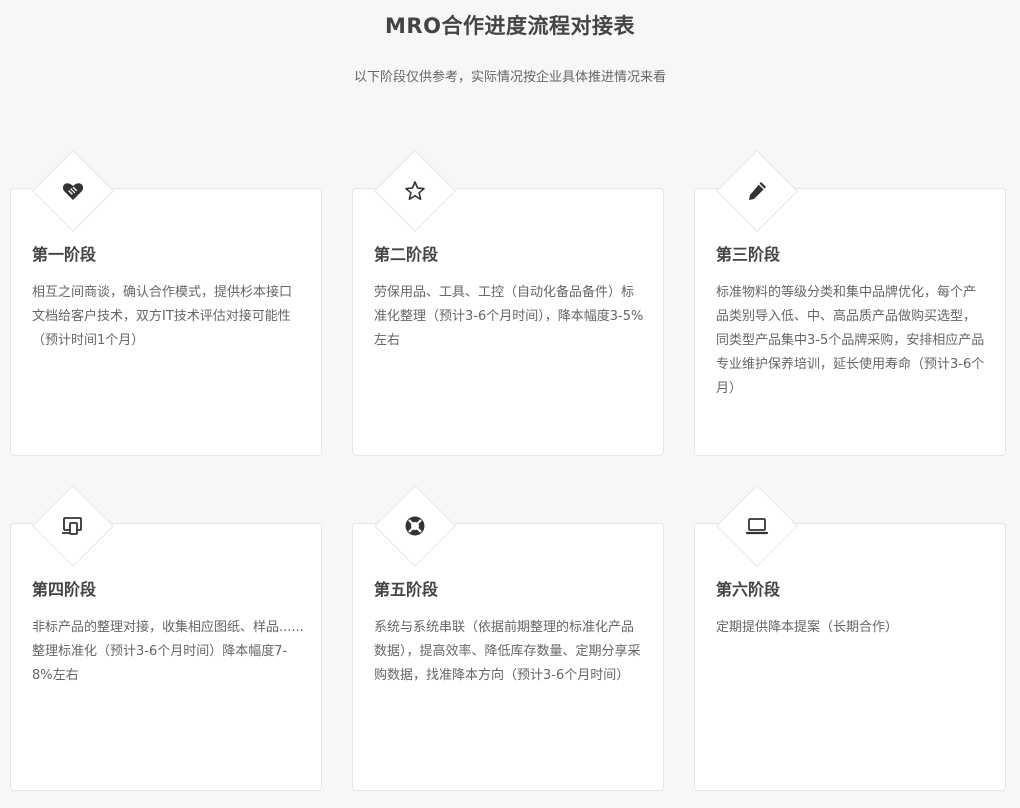 This screenshot has height=808, width=1020. What do you see at coordinates (757, 526) in the screenshot?
I see `laptop-icon` at bounding box center [757, 526].